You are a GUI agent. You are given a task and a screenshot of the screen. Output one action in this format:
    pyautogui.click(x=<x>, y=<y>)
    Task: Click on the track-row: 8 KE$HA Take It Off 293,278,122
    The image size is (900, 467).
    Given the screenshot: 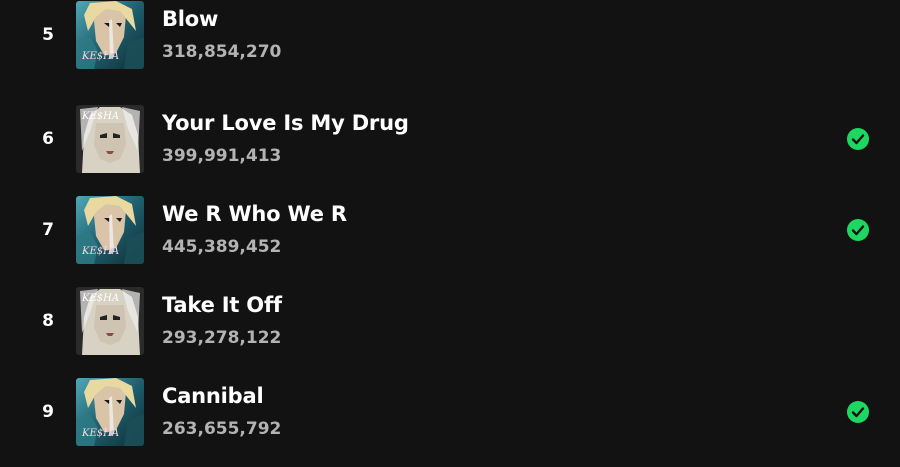 What is the action you would take?
    pyautogui.click(x=450, y=321)
    